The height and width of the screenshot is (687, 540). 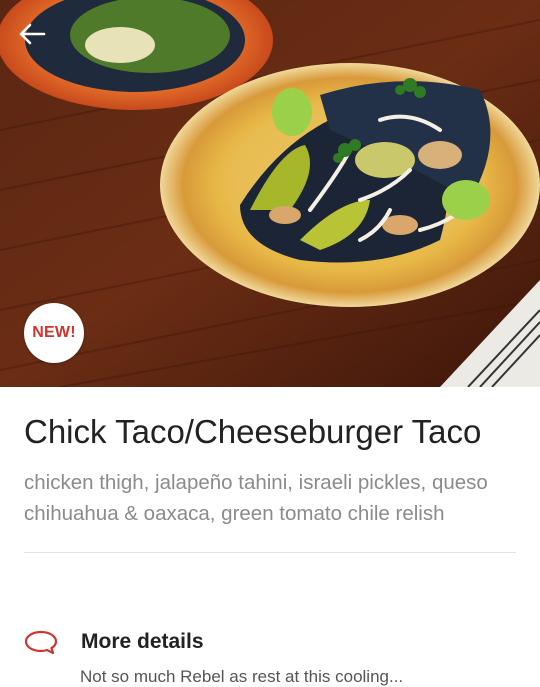 I want to click on new-badge: NEW!, so click(x=54, y=333).